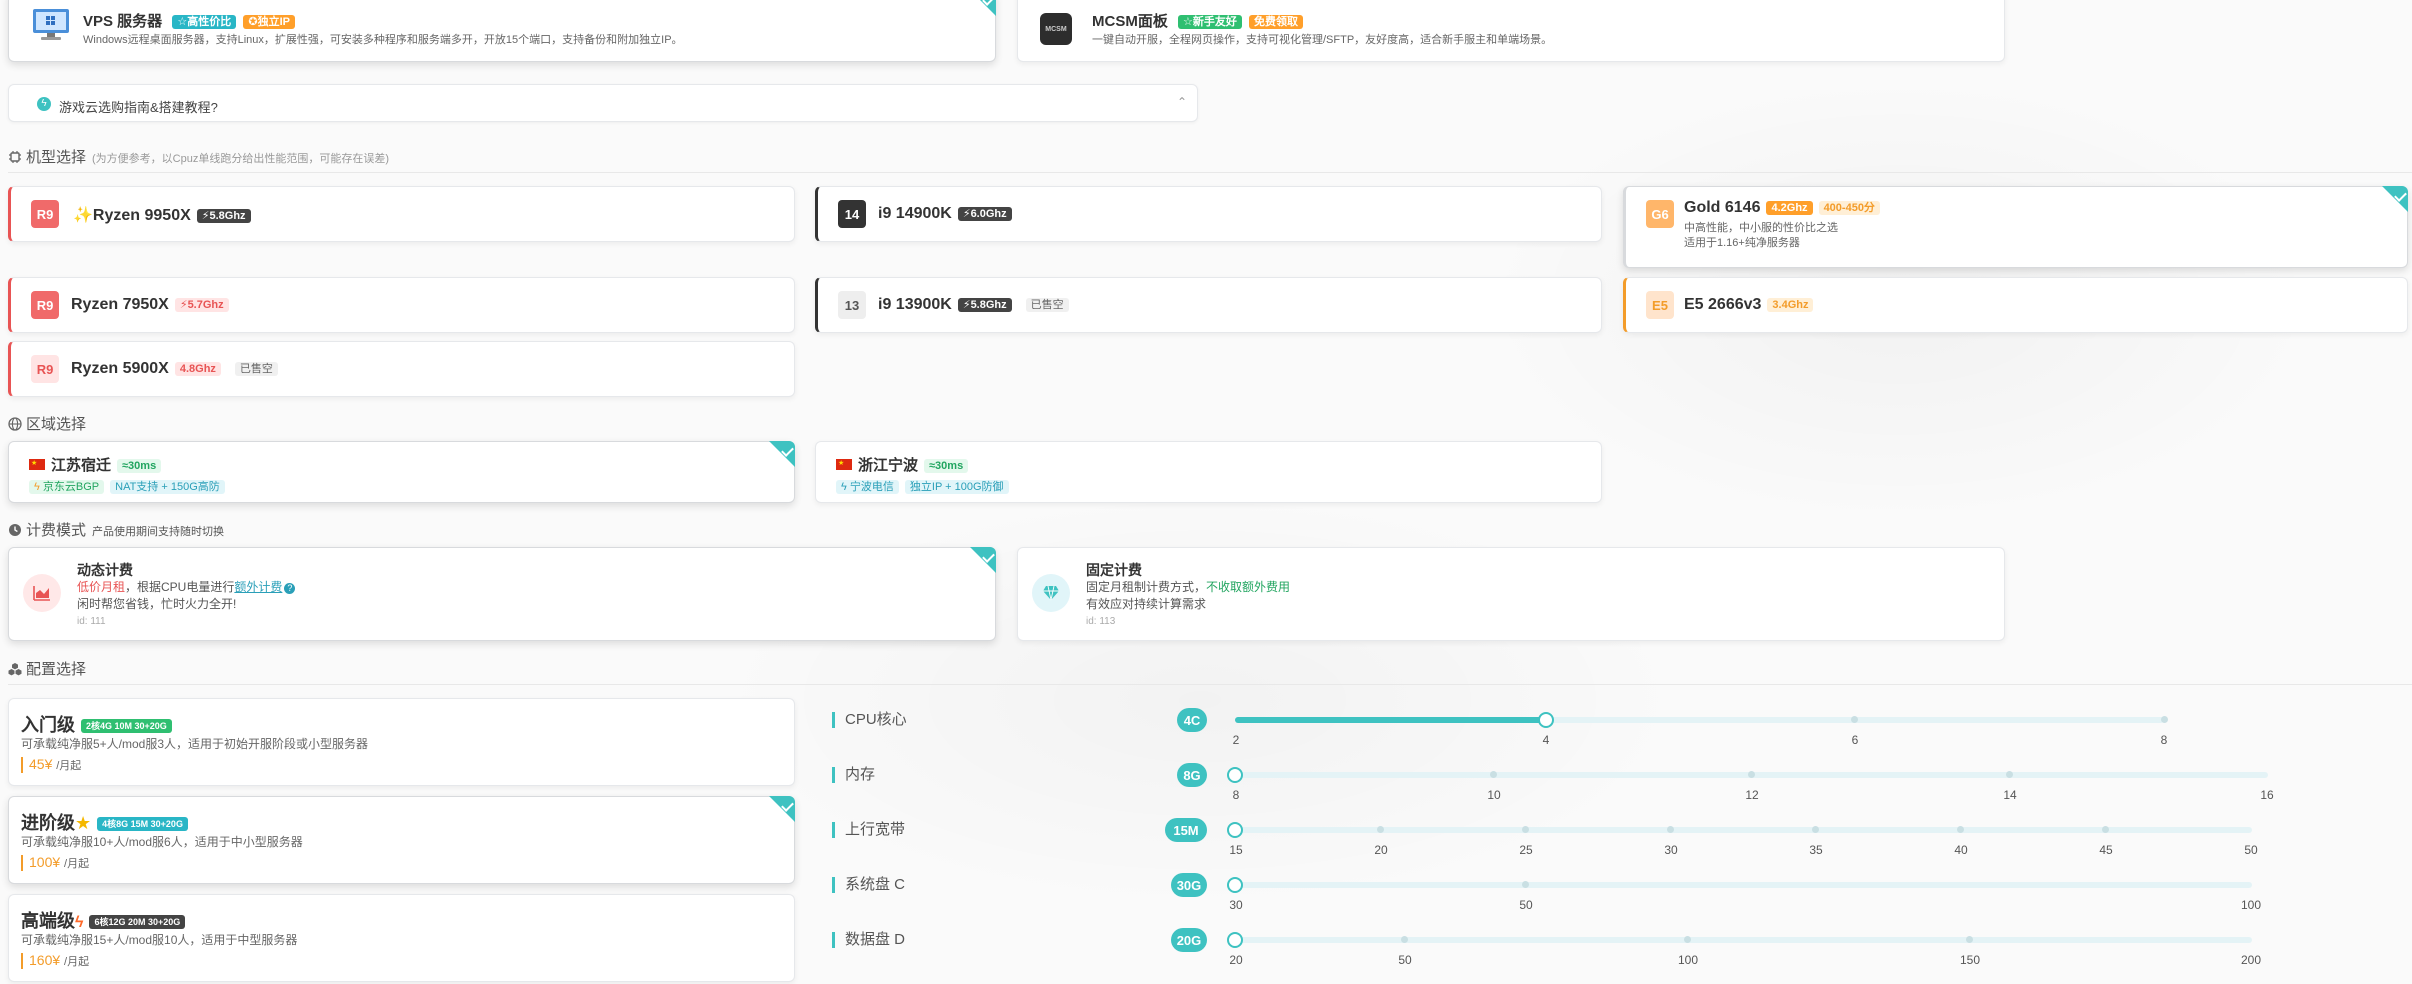  What do you see at coordinates (1208, 214) in the screenshot?
I see `cpu-card-i9-14900k: 14 i9 14900K ⚡6.0Ghz` at bounding box center [1208, 214].